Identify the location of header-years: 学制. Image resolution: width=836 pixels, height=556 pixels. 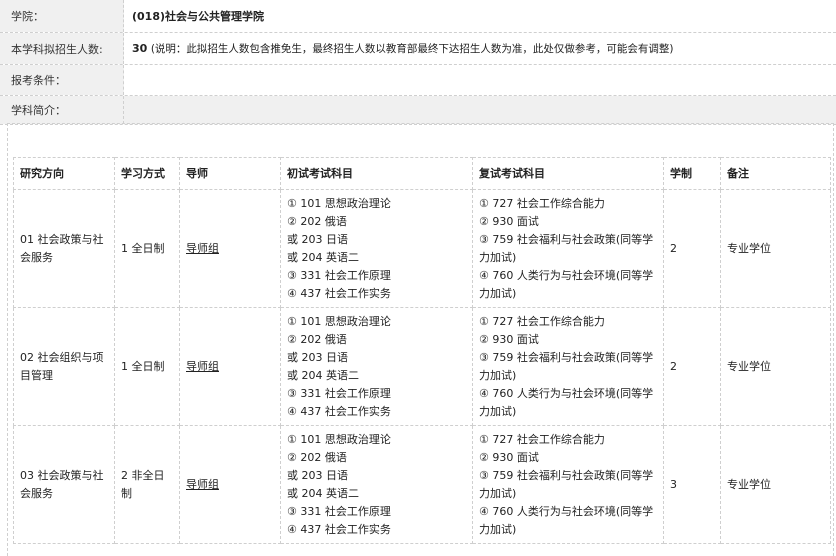
(692, 173).